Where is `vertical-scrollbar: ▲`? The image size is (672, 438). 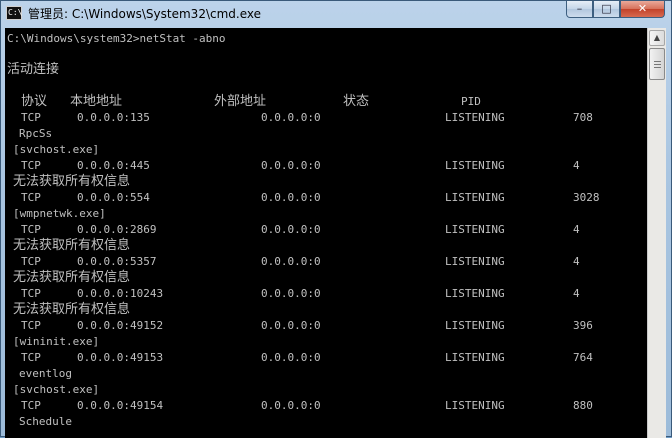 vertical-scrollbar: ▲ is located at coordinates (656, 233).